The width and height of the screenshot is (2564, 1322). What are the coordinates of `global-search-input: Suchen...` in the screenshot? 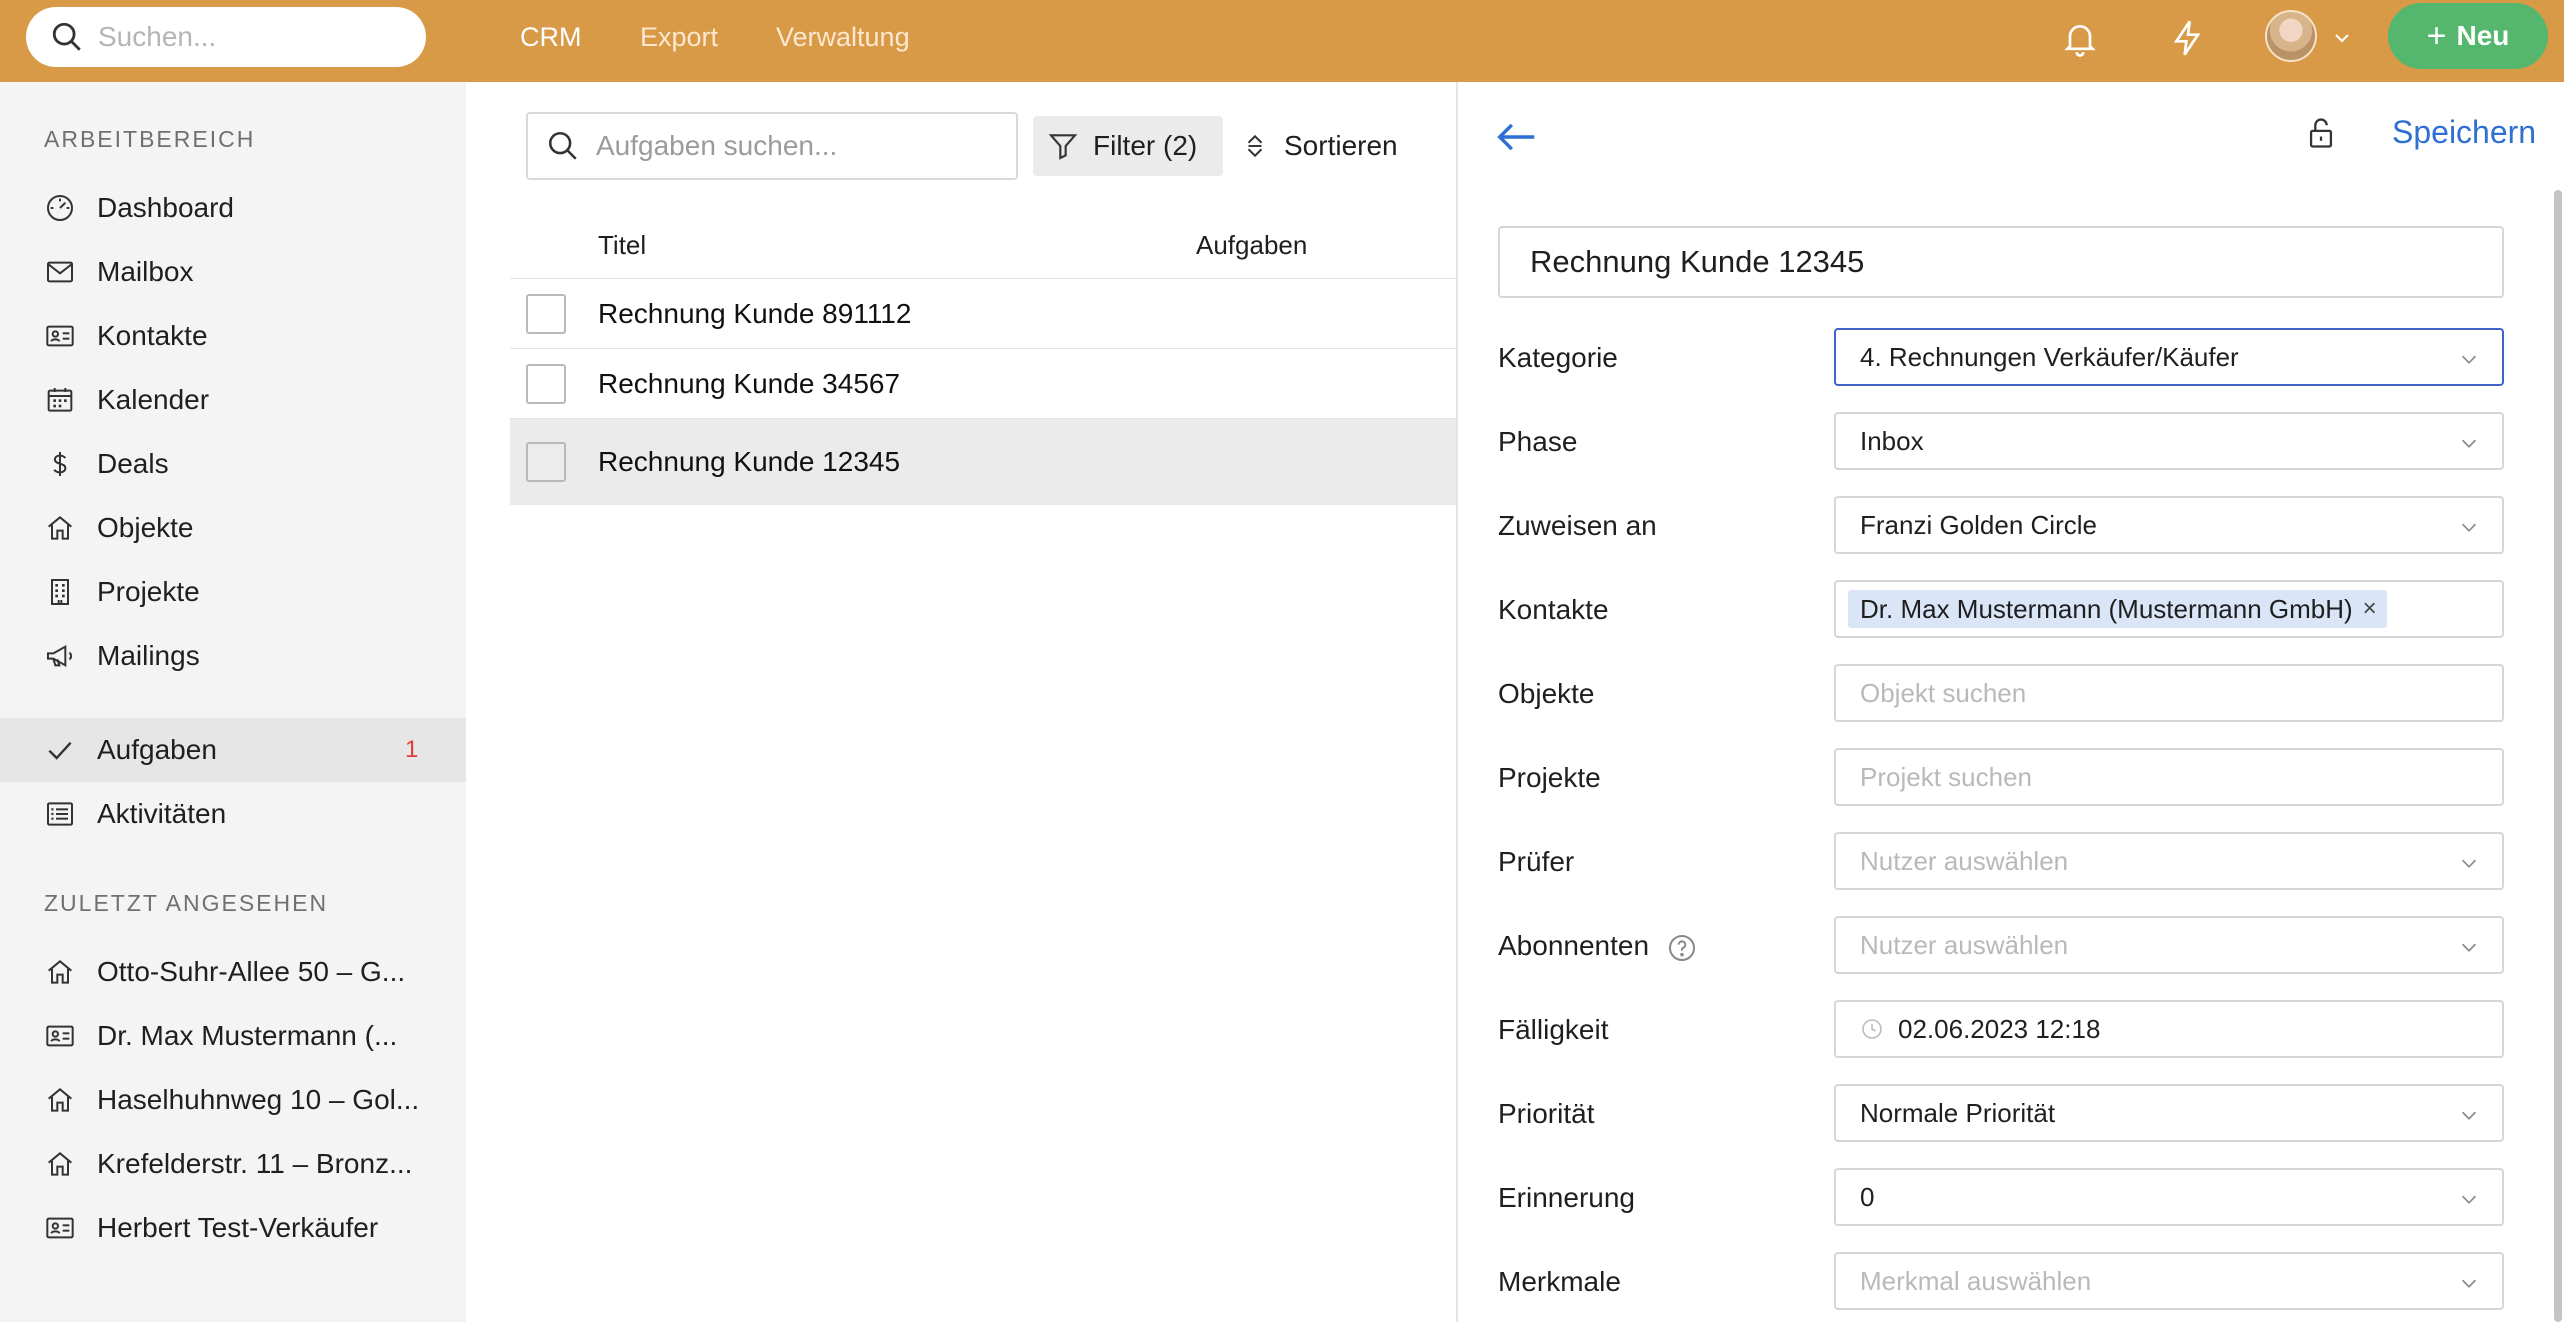 It's located at (226, 37).